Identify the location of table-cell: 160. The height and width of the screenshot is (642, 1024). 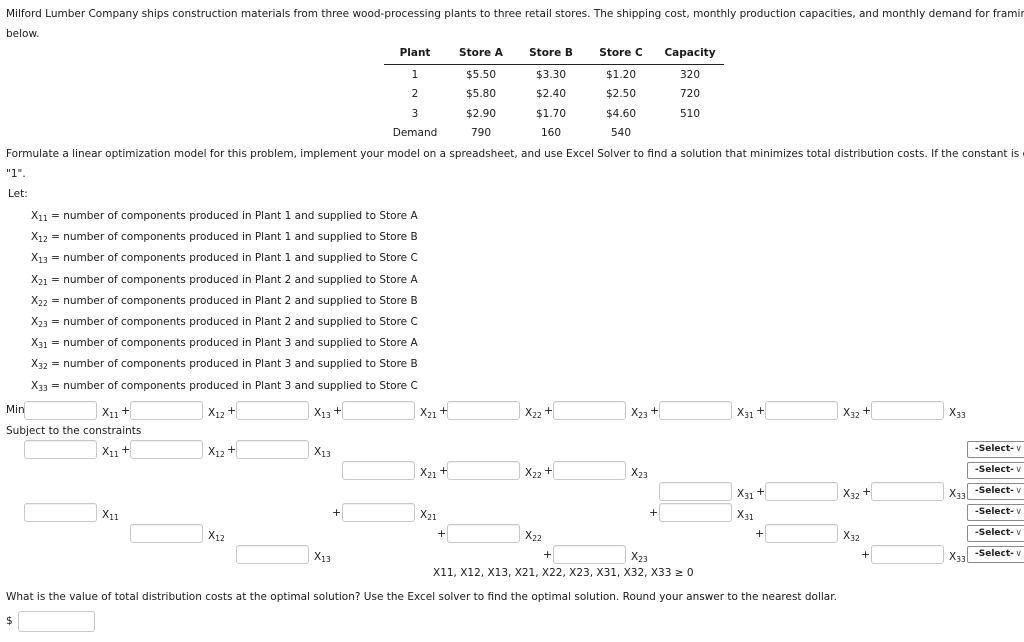
(551, 133).